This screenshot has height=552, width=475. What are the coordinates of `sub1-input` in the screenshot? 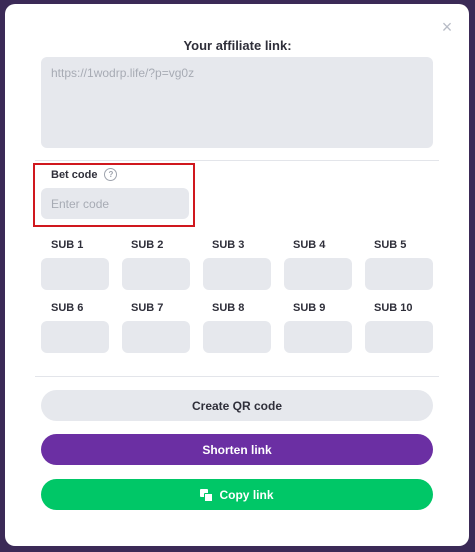 It's located at (75, 274).